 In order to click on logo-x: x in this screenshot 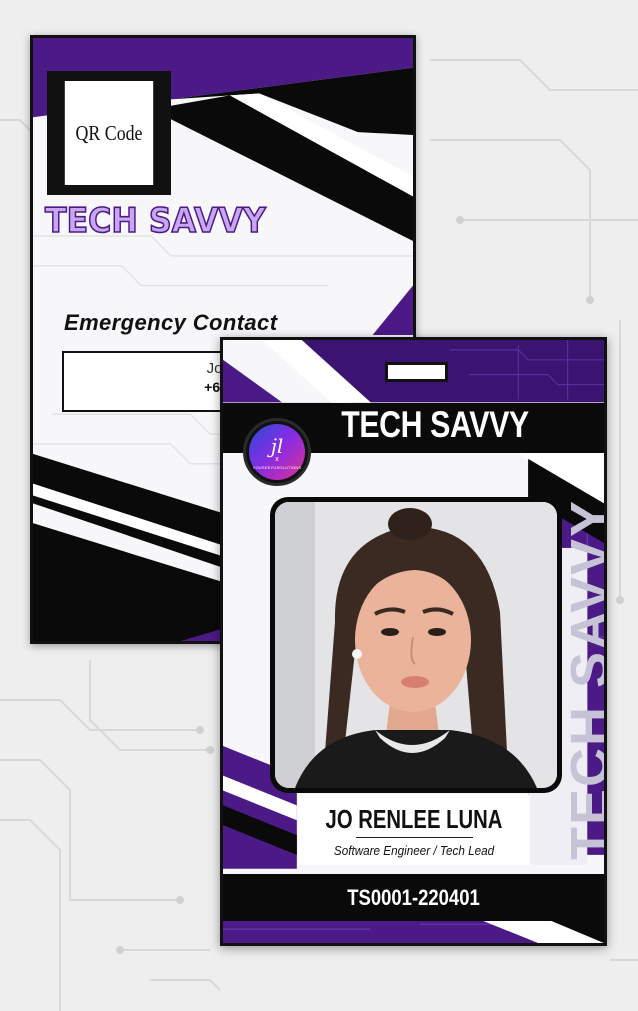, I will do `click(277, 459)`.